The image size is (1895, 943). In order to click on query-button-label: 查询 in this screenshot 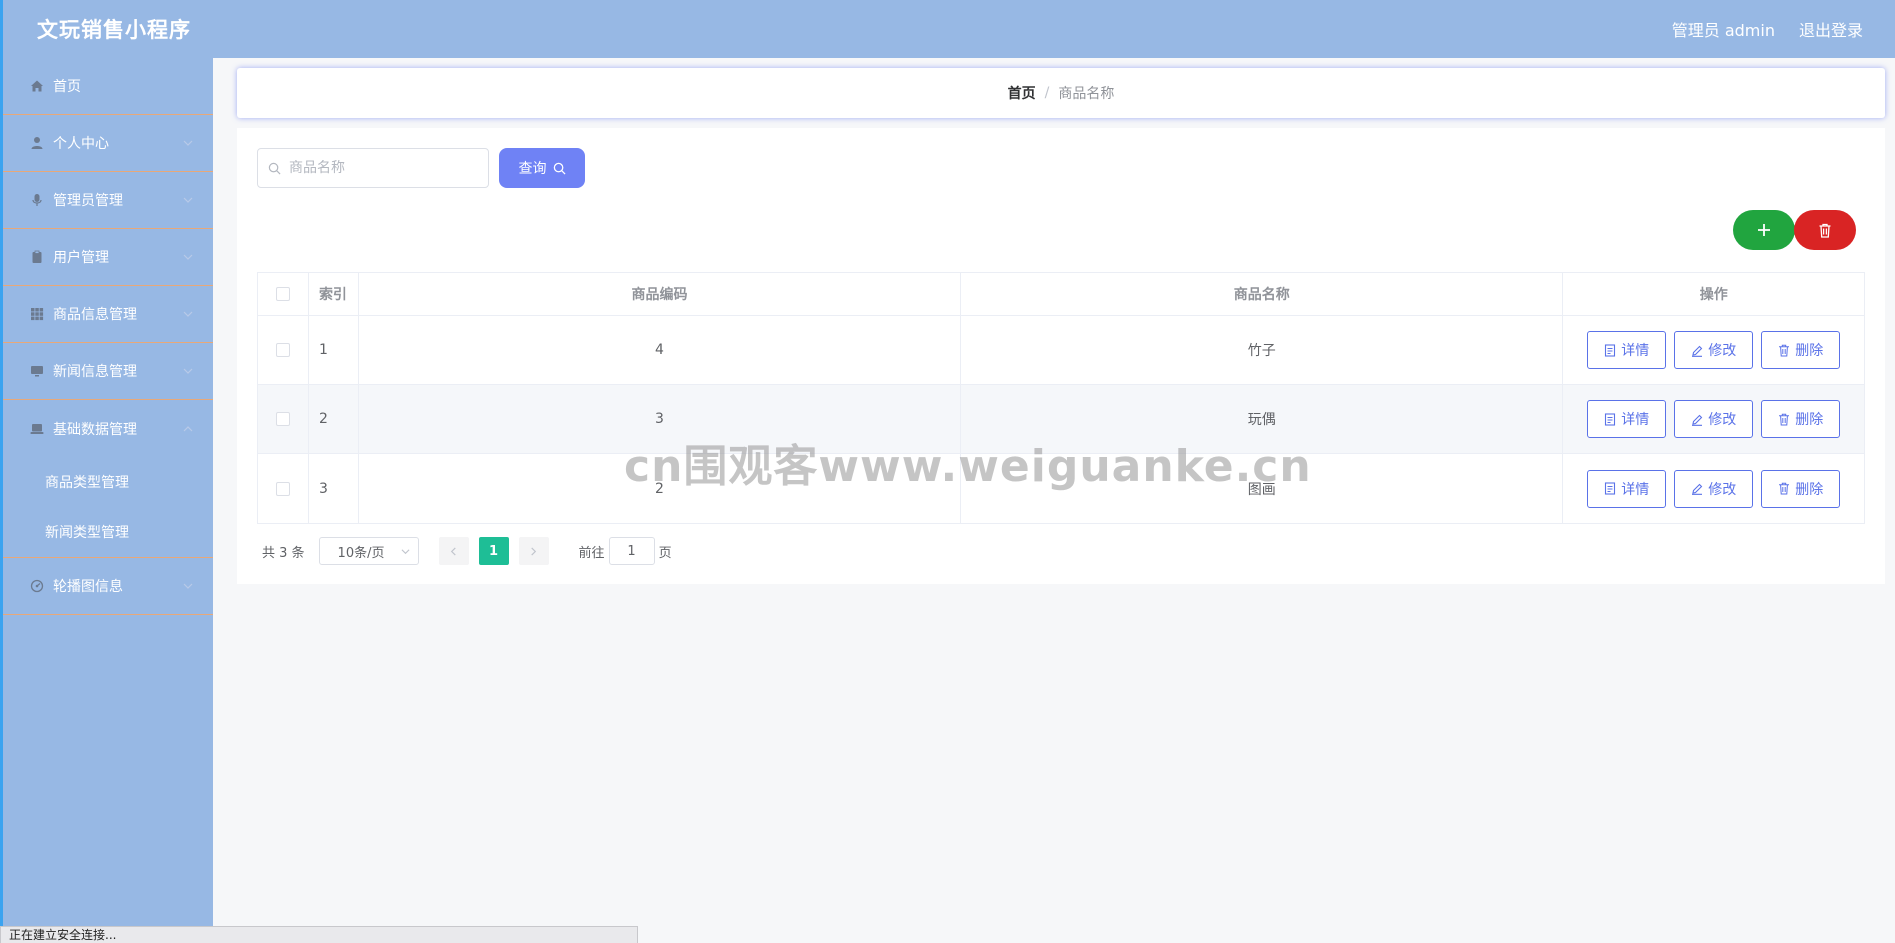, I will do `click(532, 169)`.